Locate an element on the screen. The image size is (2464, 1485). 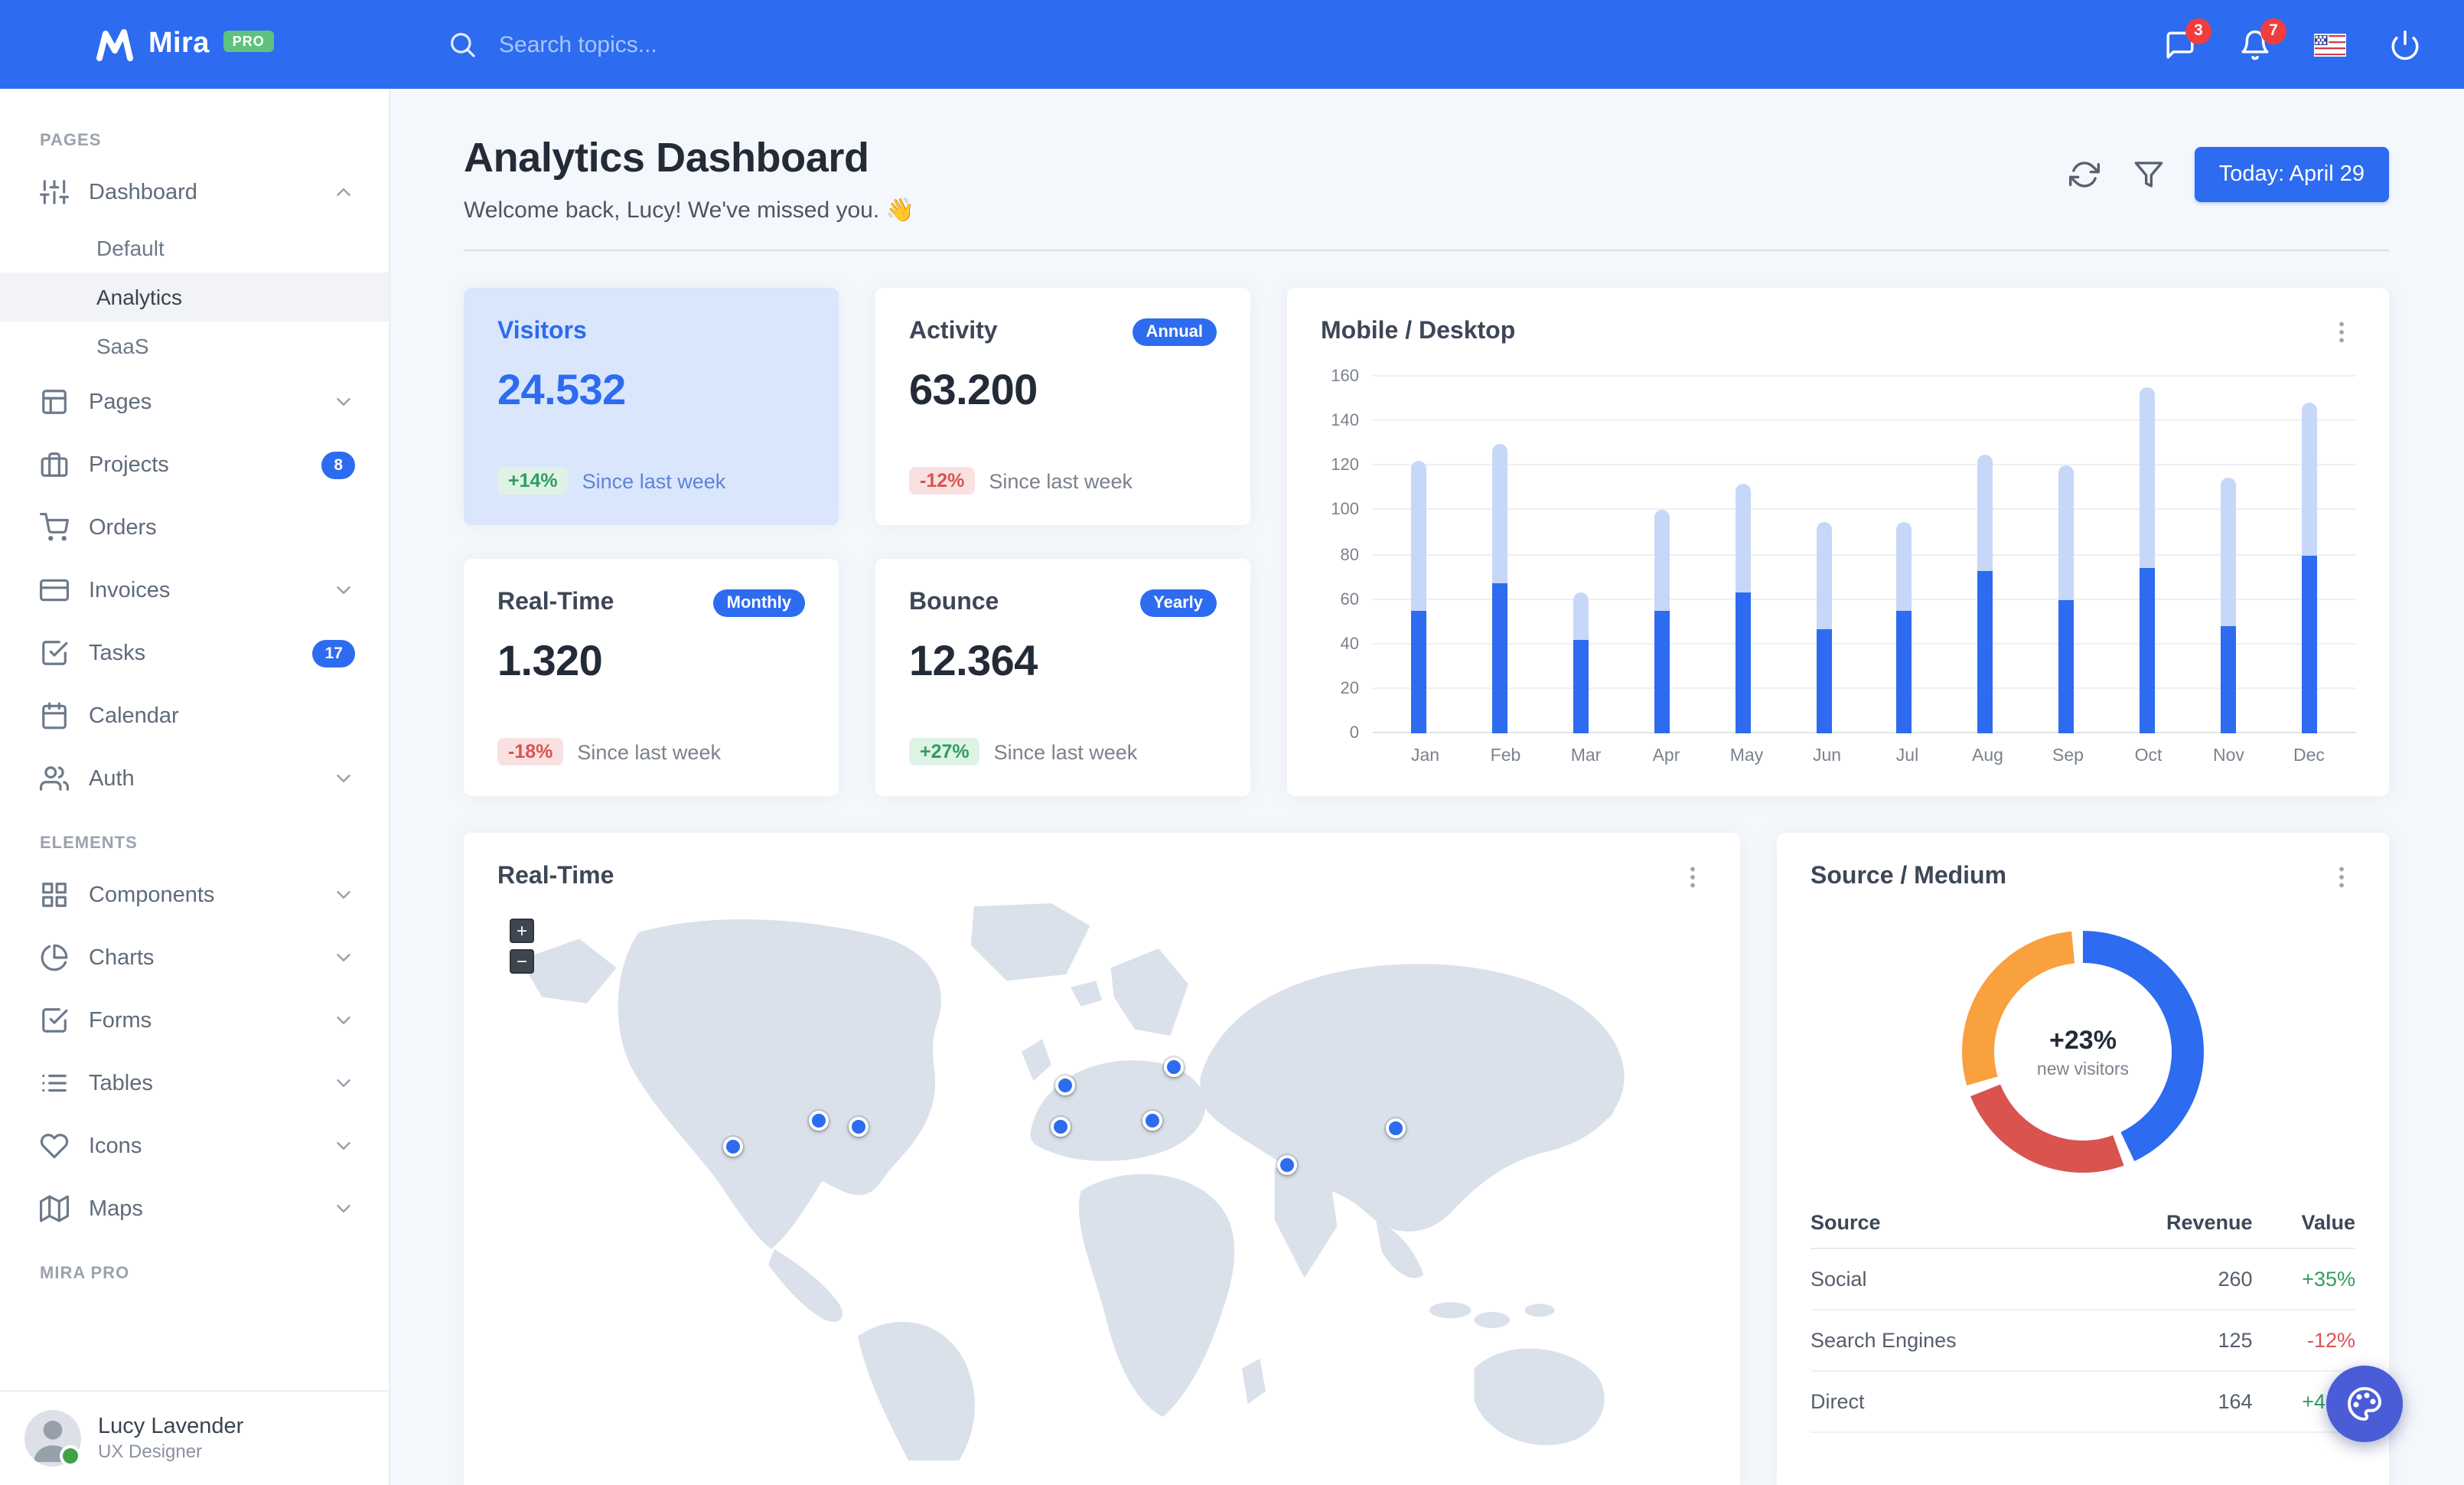
sidebar-user: Lucy Lavender UX Designer is located at coordinates (194, 1437).